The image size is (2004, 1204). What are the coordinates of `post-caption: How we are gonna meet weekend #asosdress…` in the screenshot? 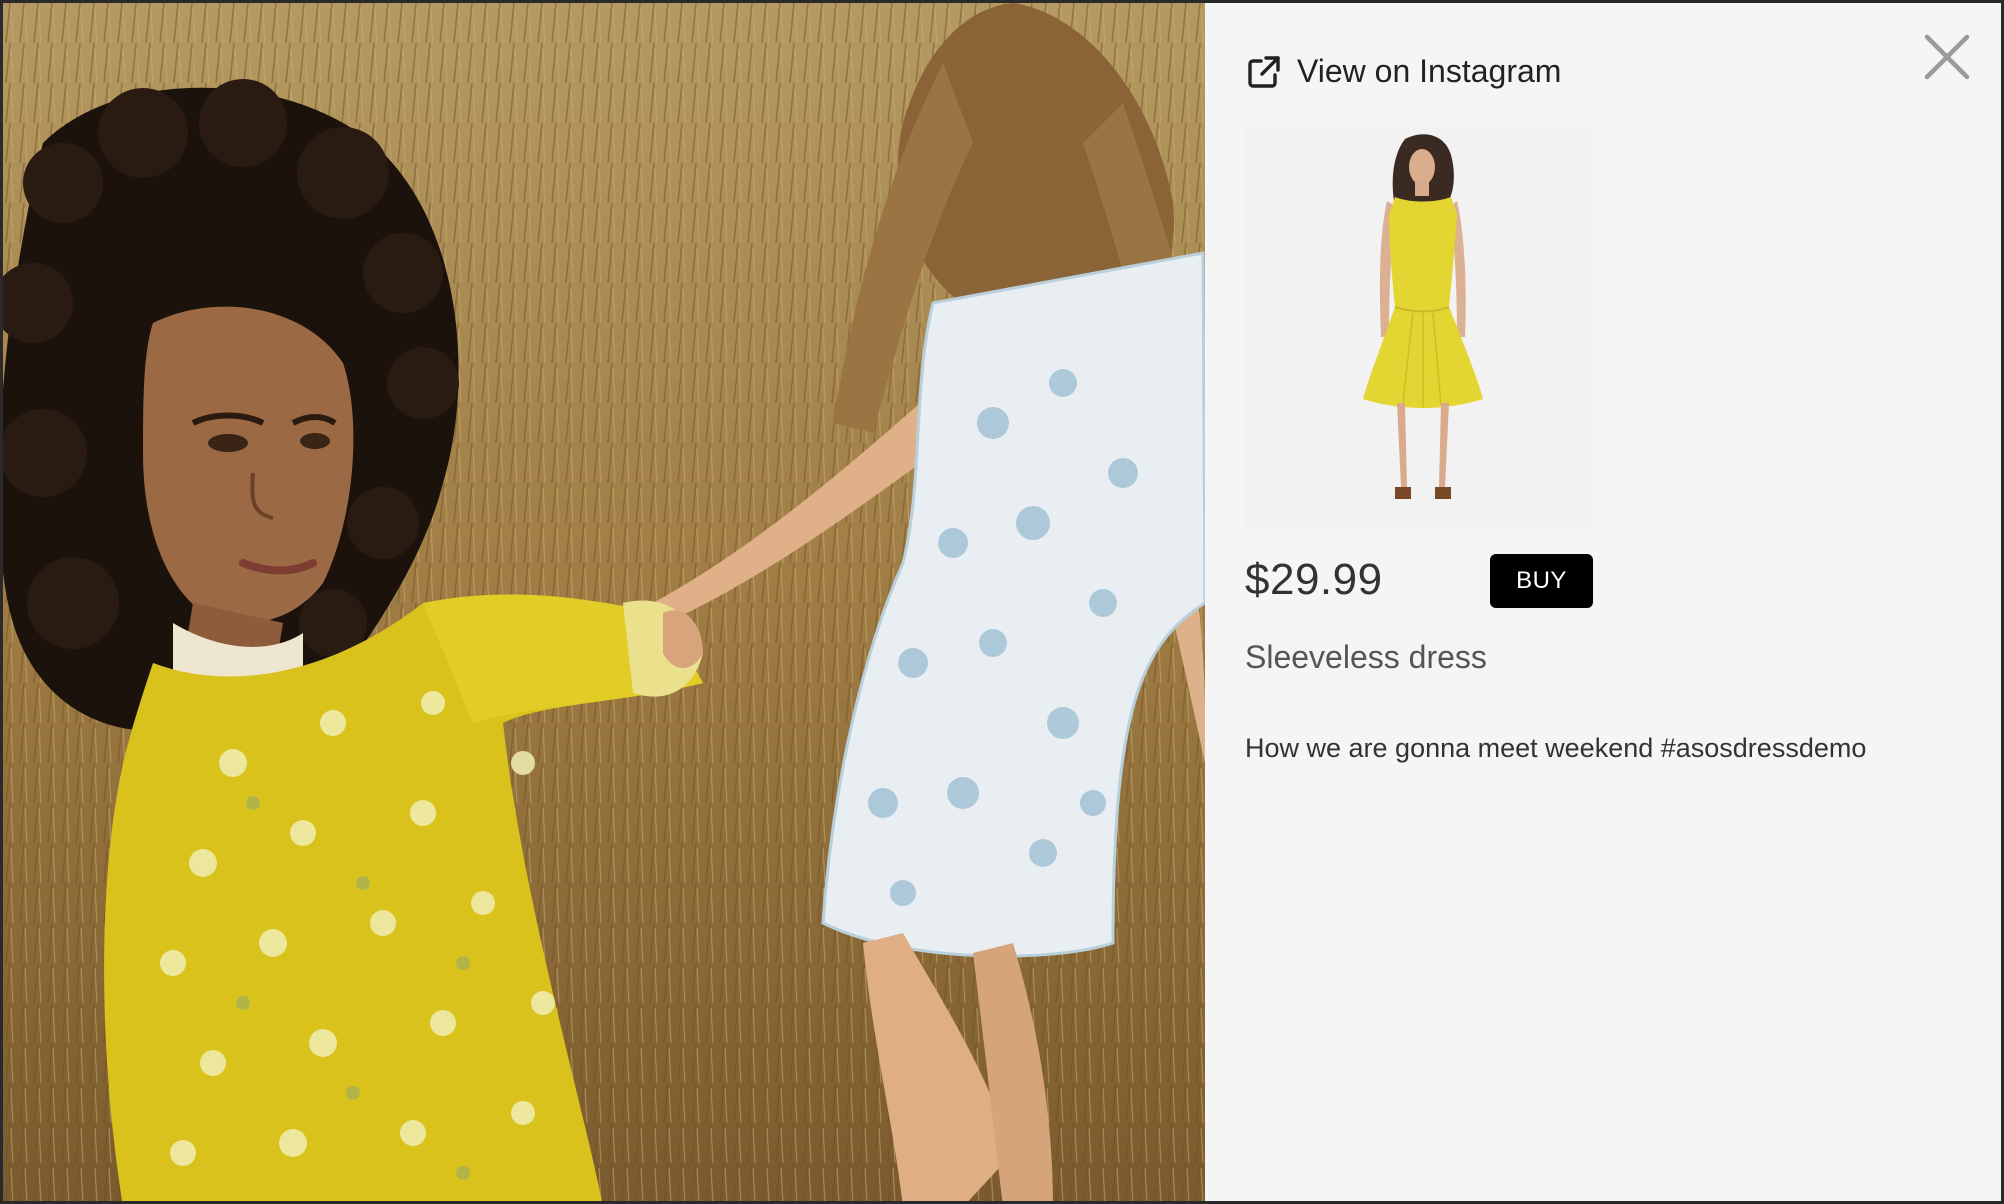 It's located at (1556, 748).